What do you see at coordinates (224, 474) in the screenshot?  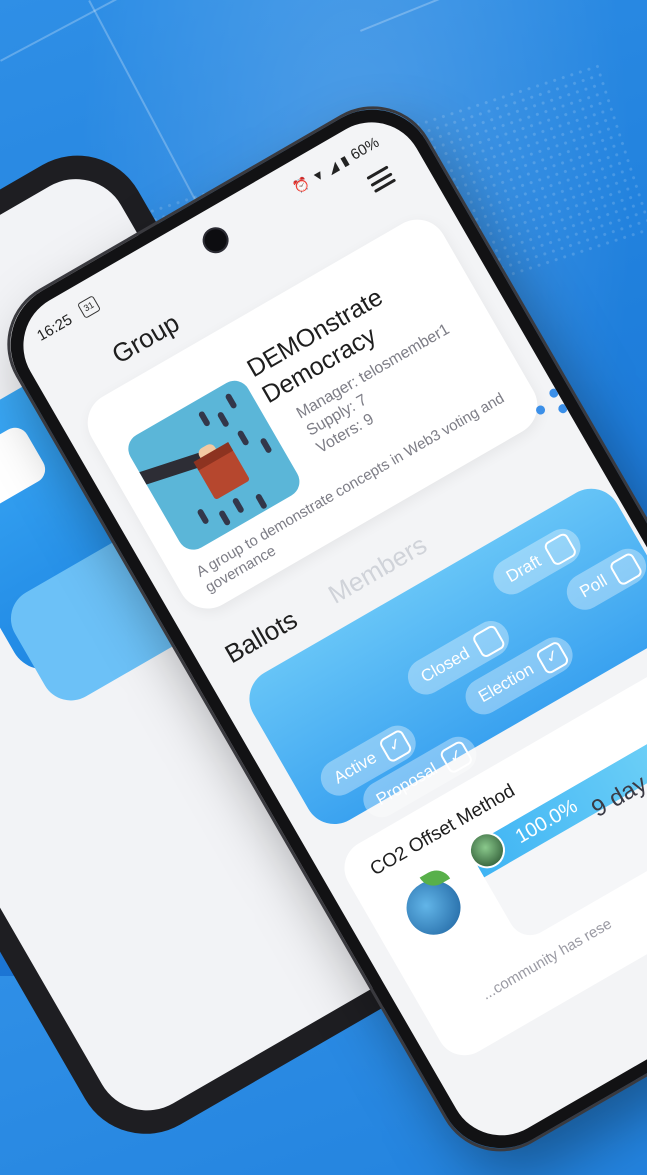 I see `ballot-box` at bounding box center [224, 474].